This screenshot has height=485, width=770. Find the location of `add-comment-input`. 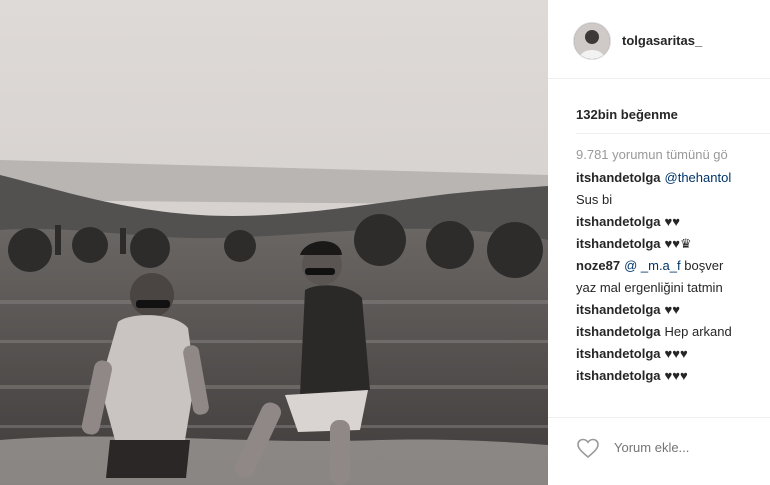

add-comment-input is located at coordinates (684, 447).